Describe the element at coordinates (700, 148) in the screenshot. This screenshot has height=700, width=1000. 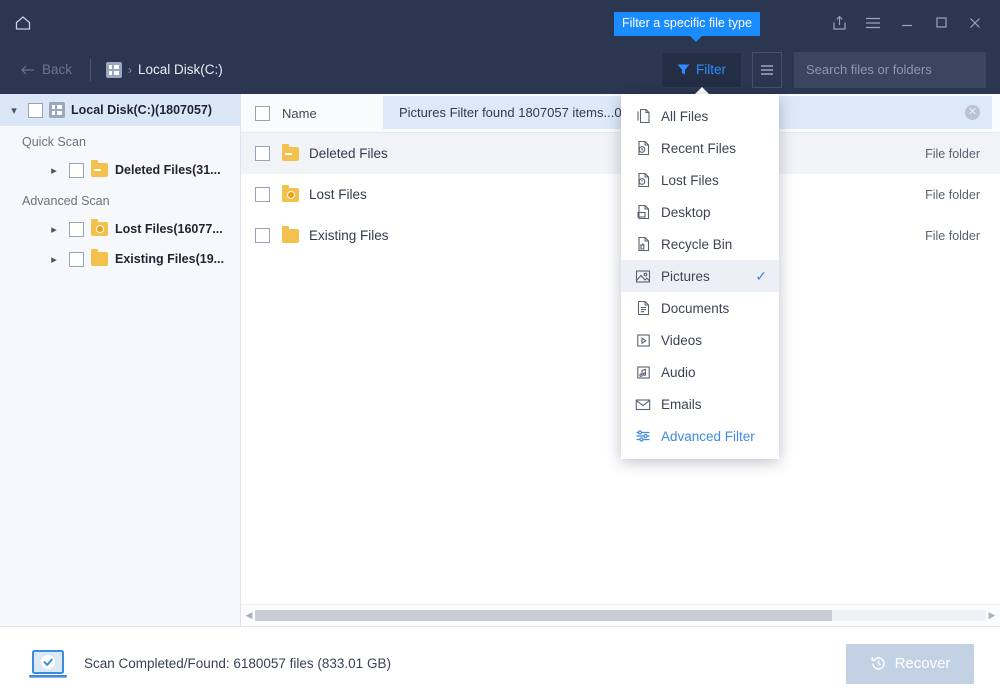
I see `menu-item-recent-files: Recent Files` at that location.